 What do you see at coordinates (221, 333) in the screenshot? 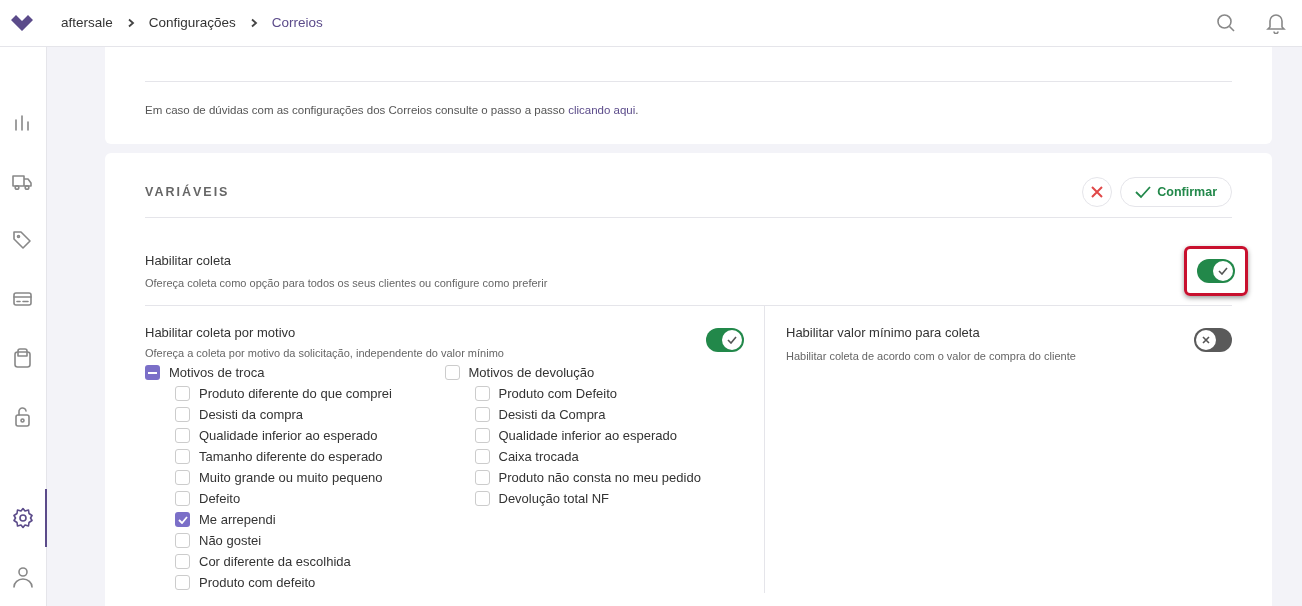
I see `setting-label: Habilitar coleta por motivo` at bounding box center [221, 333].